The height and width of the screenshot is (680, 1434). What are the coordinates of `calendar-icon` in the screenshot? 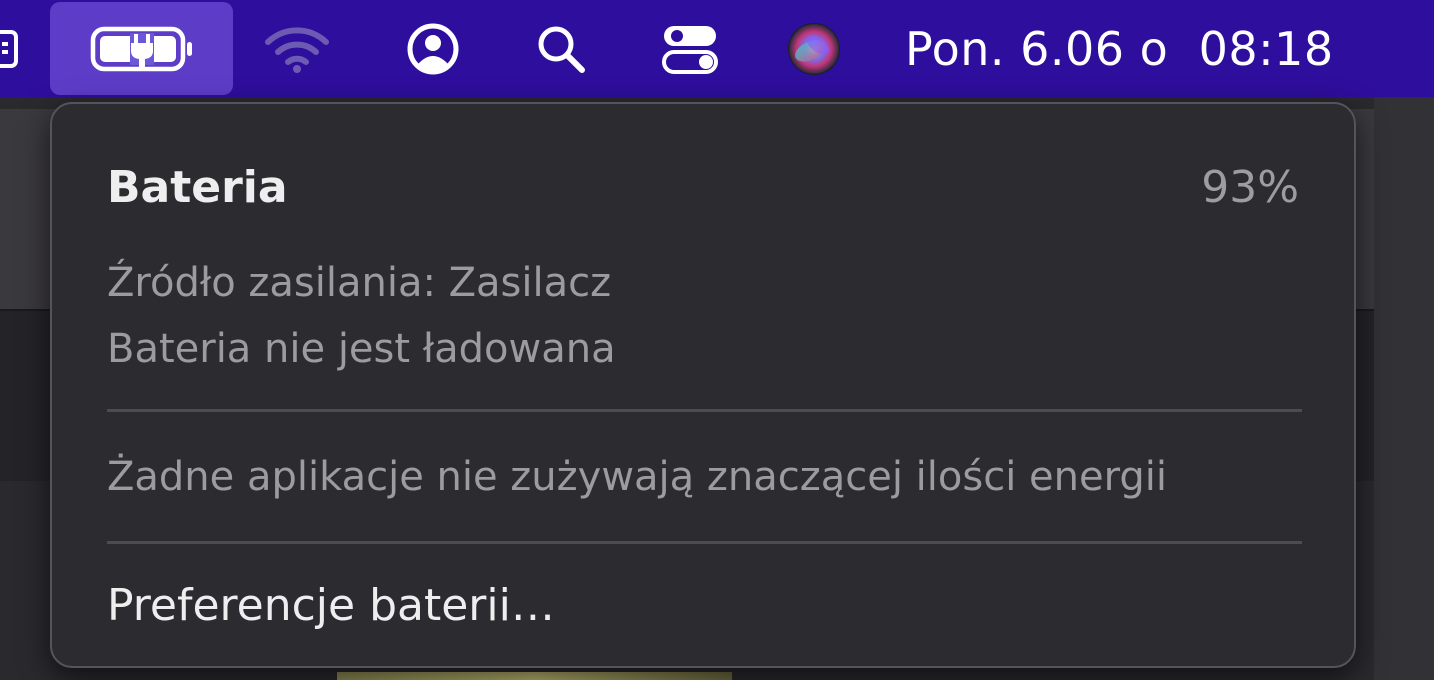 It's located at (10, 48).